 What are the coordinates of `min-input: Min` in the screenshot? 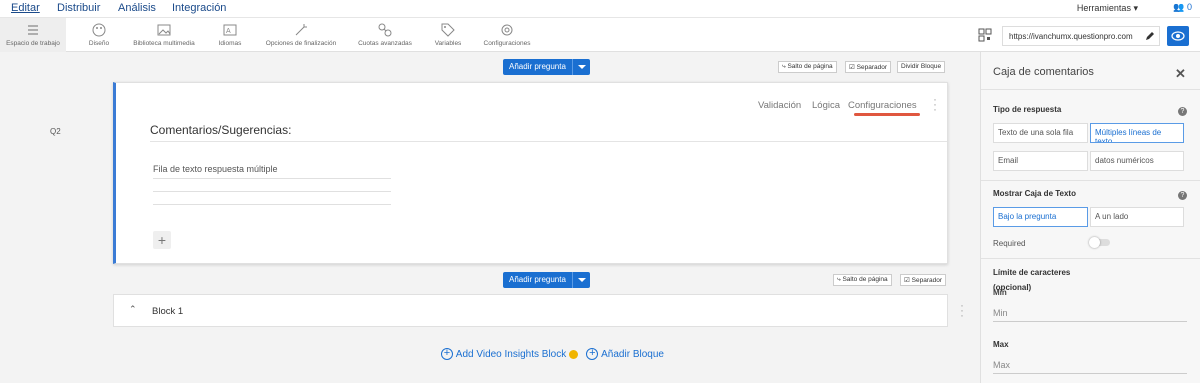 It's located at (1090, 313).